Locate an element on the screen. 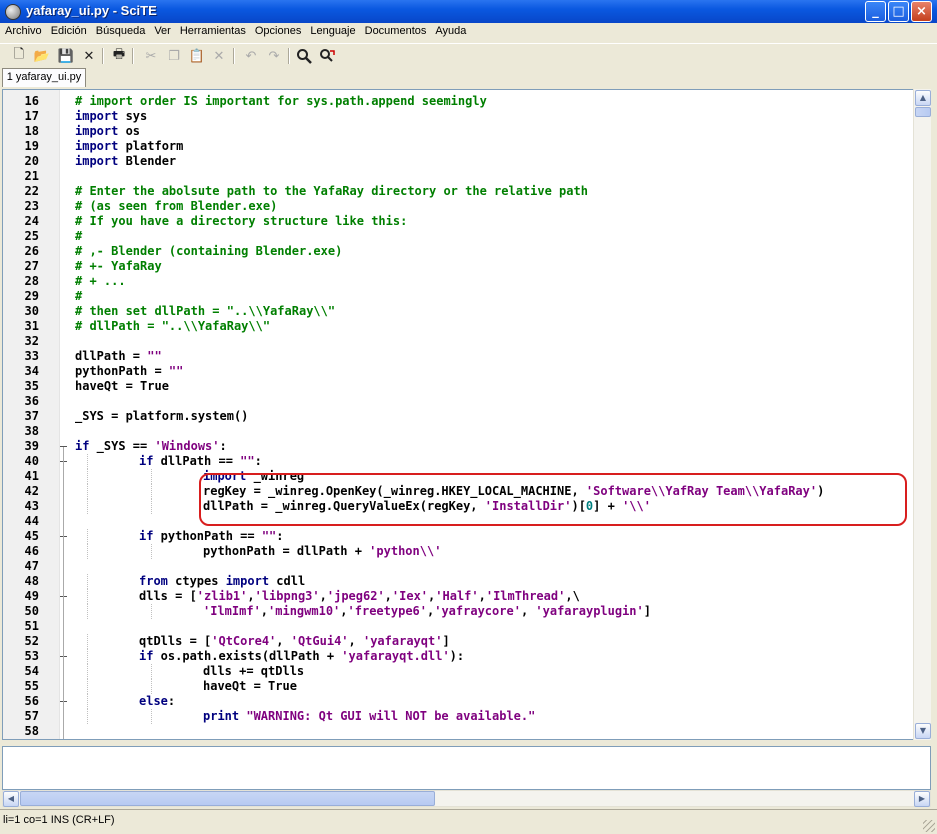 This screenshot has height=834, width=937. code-token: ,\ is located at coordinates (572, 596).